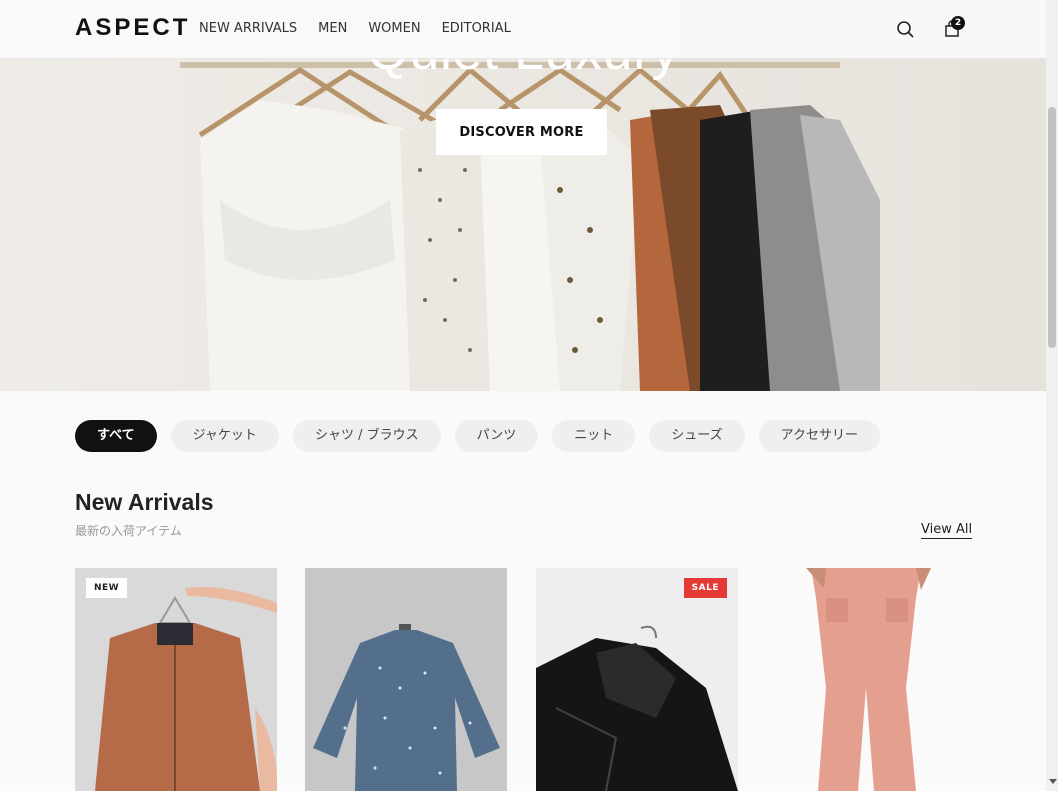 The width and height of the screenshot is (1058, 791). I want to click on main-nav: NEW ARRIVALS MEN WOMEN EDITORIAL, so click(365, 28).